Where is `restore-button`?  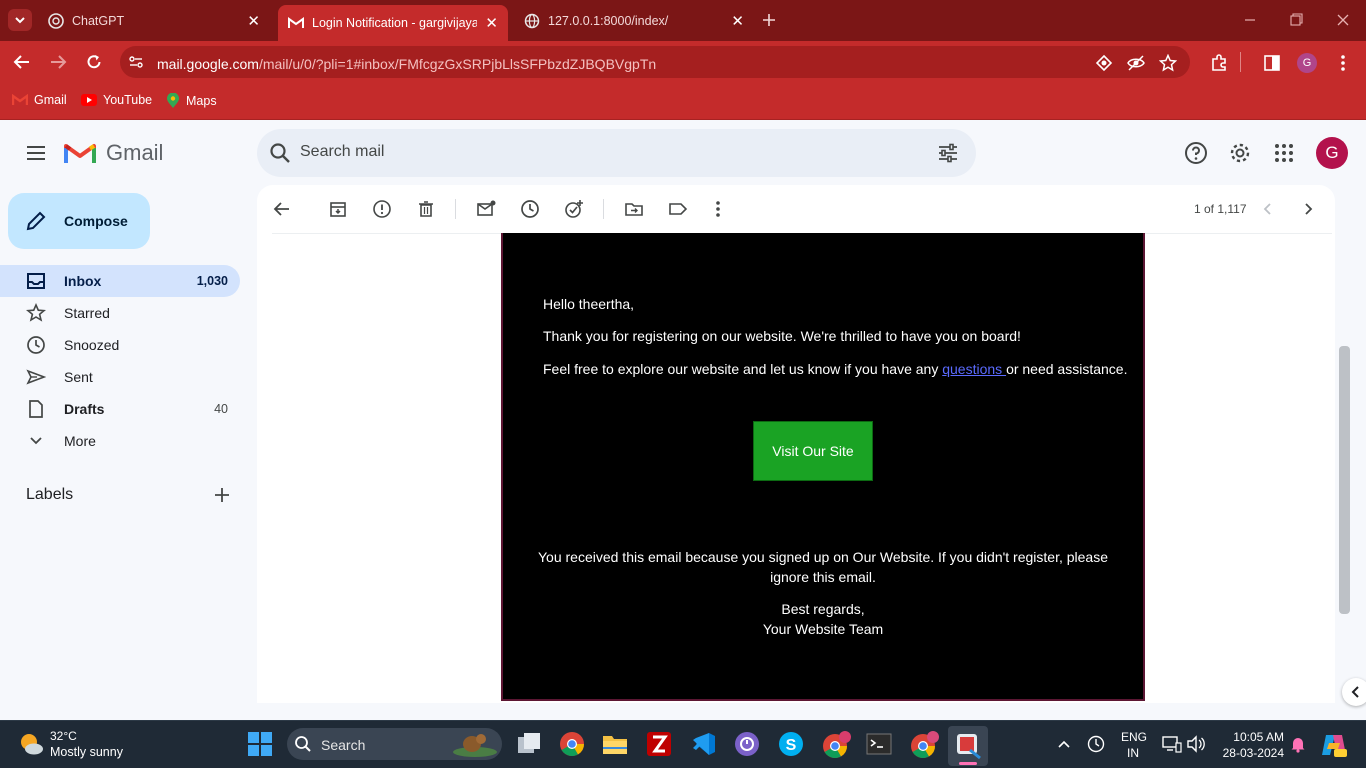
restore-button is located at coordinates (1296, 20).